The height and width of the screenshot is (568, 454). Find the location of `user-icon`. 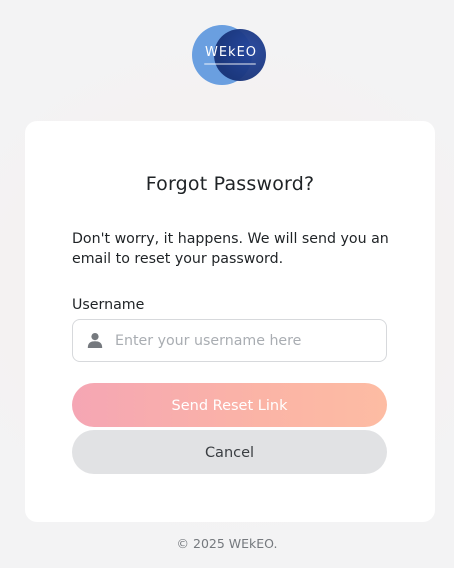

user-icon is located at coordinates (95, 340).